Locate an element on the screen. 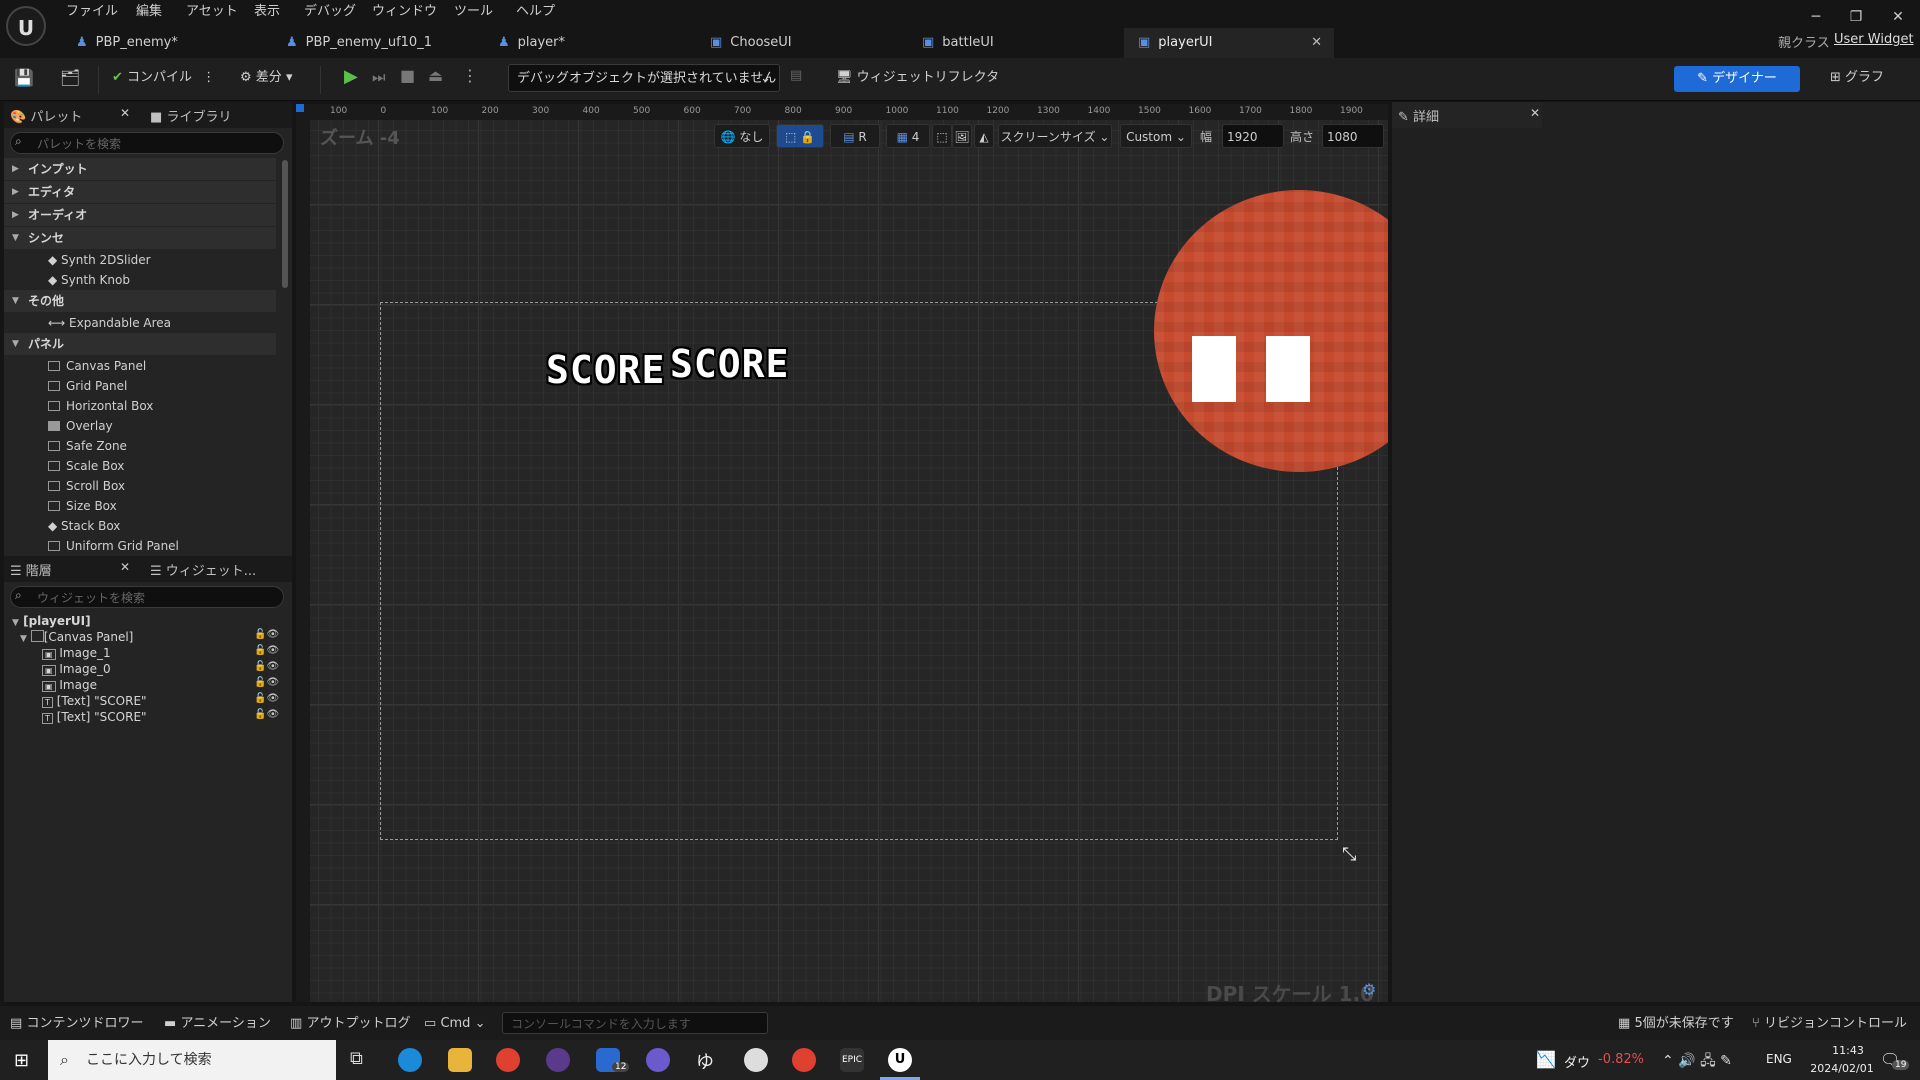 The height and width of the screenshot is (1080, 1920). widget-reflector-button: 🖥 ウィジェットリフレクタ is located at coordinates (917, 78).